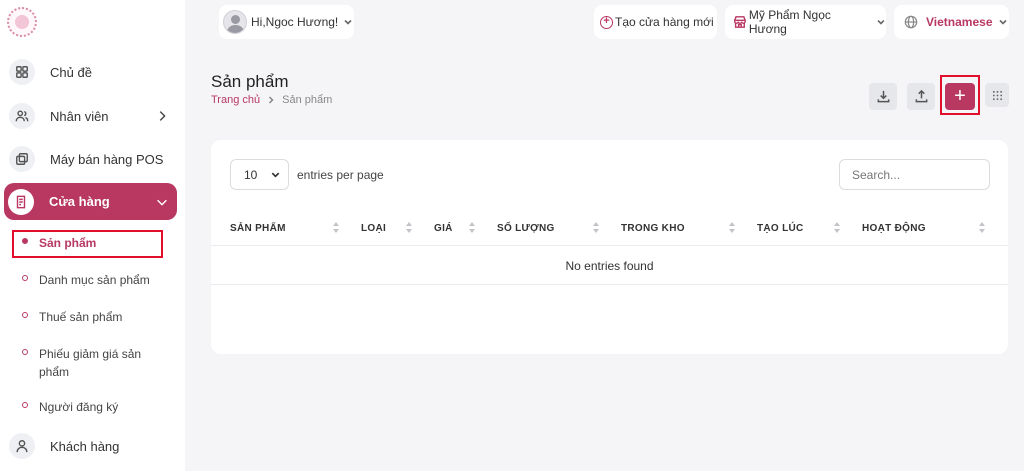  I want to click on sidebar-item-label: Máy bán hàng POS, so click(107, 159).